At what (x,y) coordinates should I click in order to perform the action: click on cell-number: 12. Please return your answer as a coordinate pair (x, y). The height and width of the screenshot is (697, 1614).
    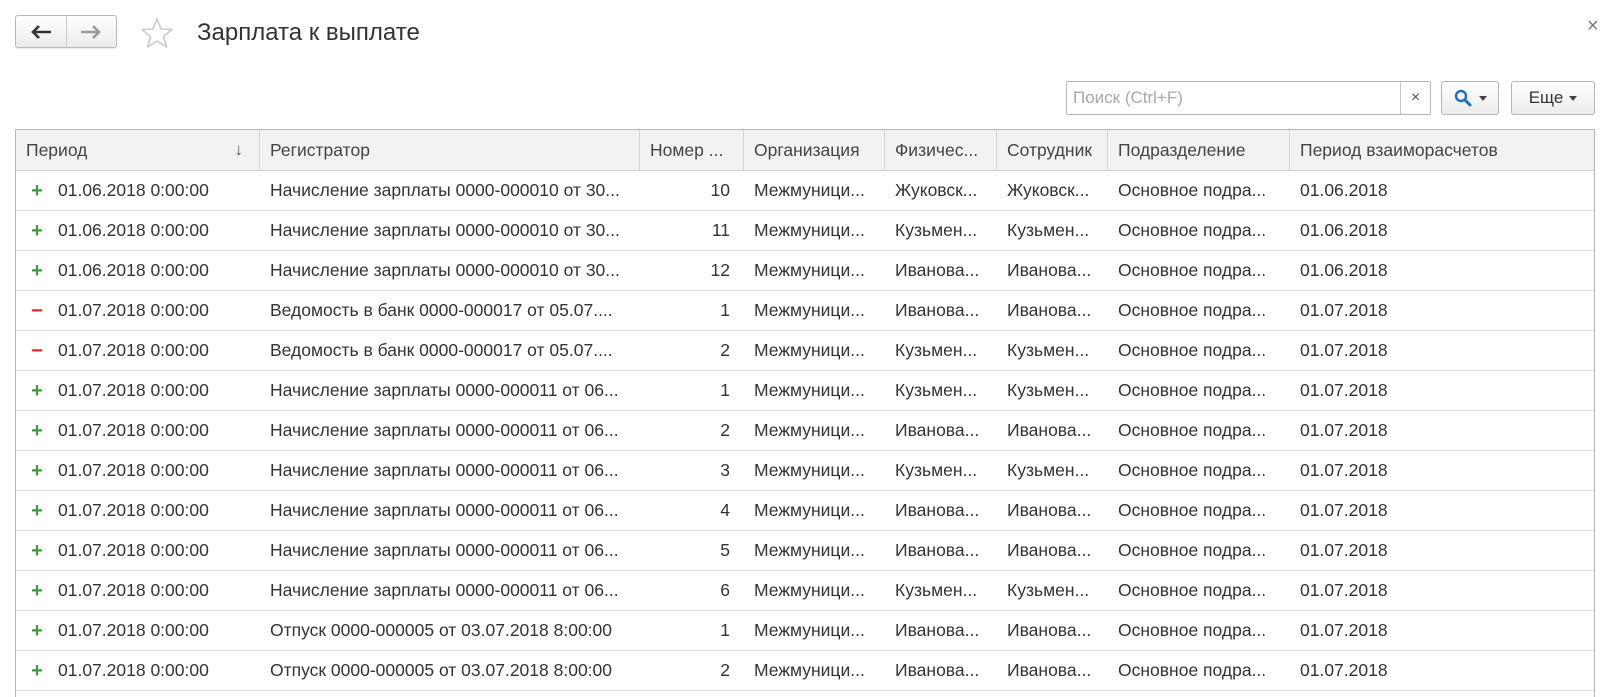
    Looking at the image, I should click on (720, 270).